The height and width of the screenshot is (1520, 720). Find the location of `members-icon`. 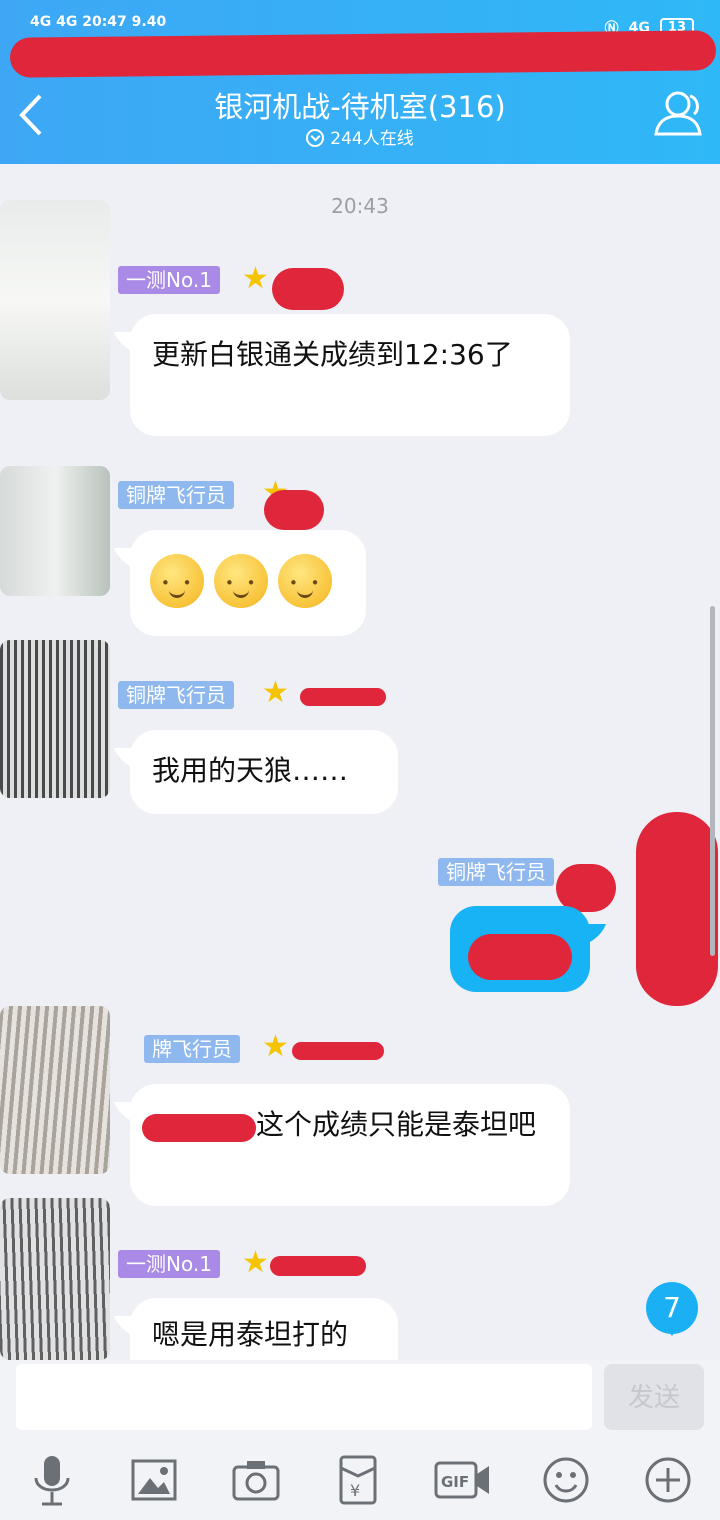

members-icon is located at coordinates (678, 113).